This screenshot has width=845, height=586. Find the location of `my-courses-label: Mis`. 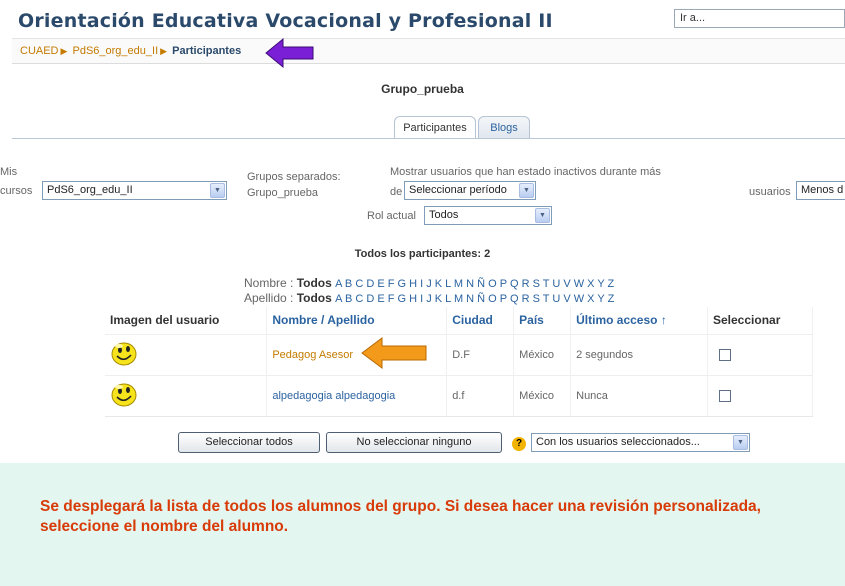

my-courses-label: Mis is located at coordinates (9, 172).